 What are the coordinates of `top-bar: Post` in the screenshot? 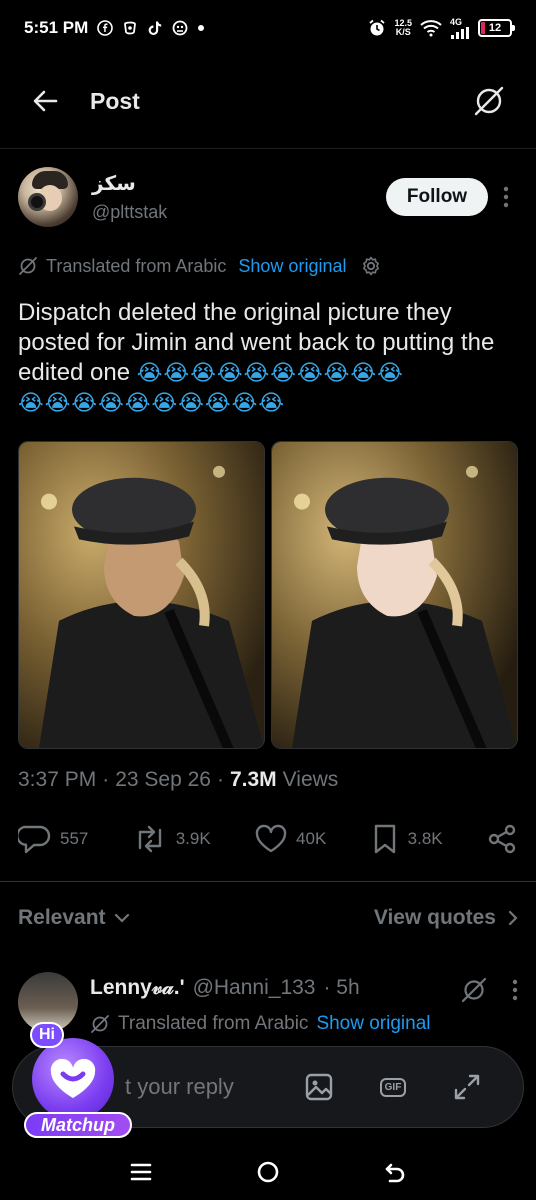 It's located at (268, 101).